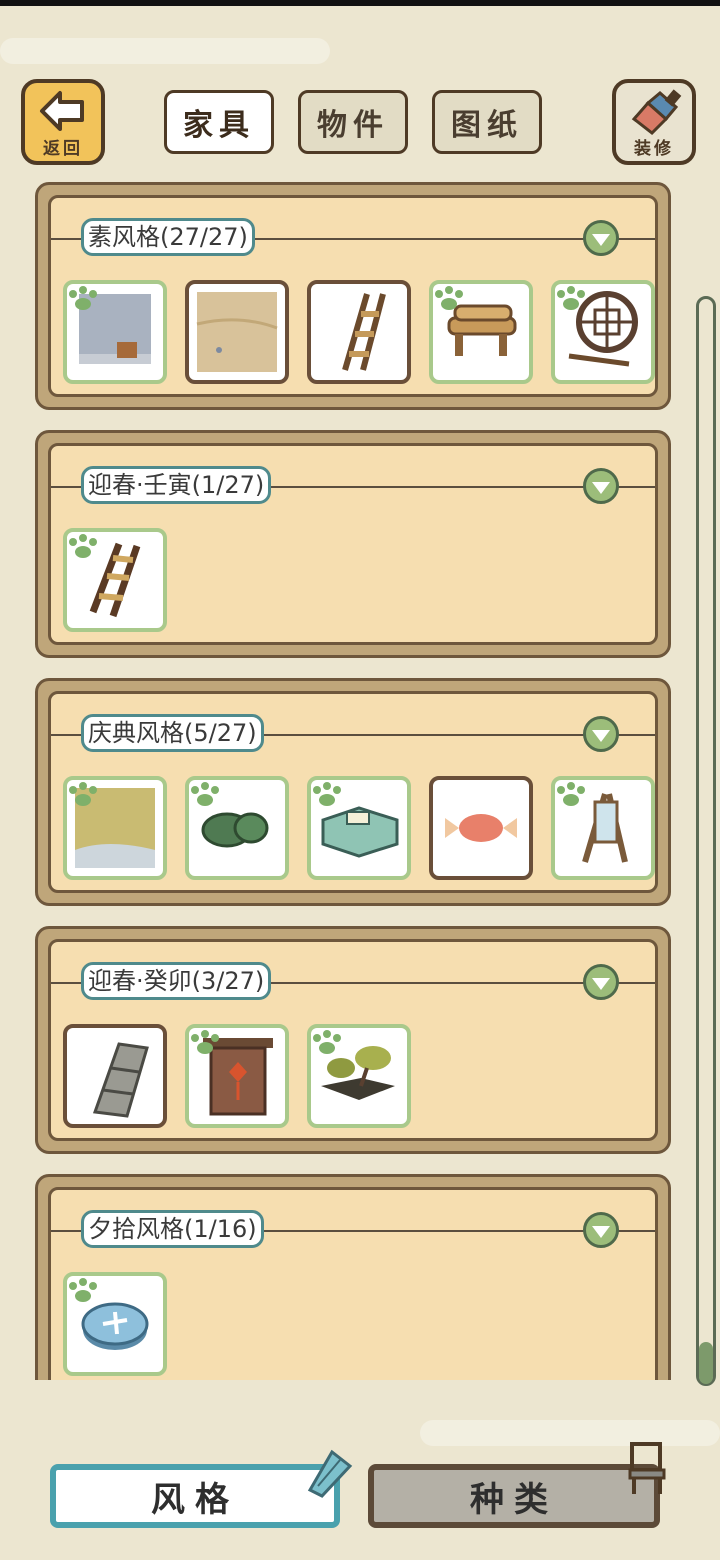 Image resolution: width=720 pixels, height=1560 pixels. What do you see at coordinates (172, 1229) in the screenshot?
I see `category-title: 夕拾风格(1/16)` at bounding box center [172, 1229].